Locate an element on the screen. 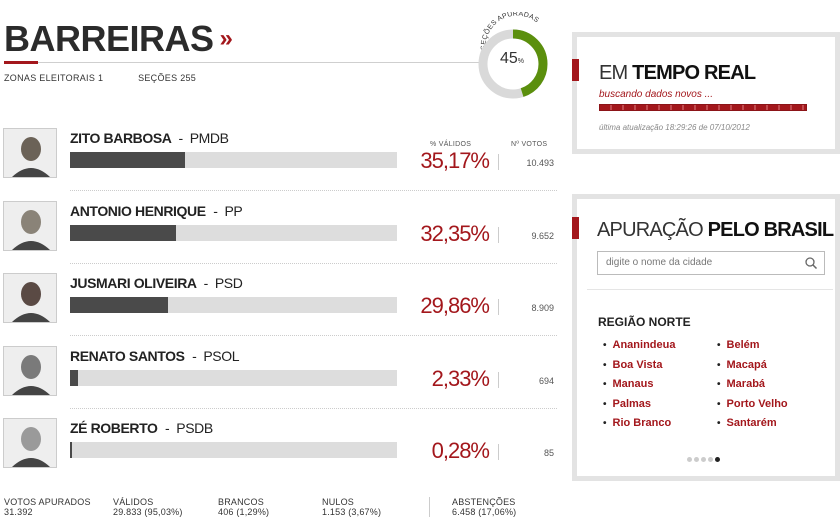 Image resolution: width=840 pixels, height=527 pixels. candidate-row: ANTONIO HENRIQUE - PP 32,35% 9.652 is located at coordinates (280, 237).